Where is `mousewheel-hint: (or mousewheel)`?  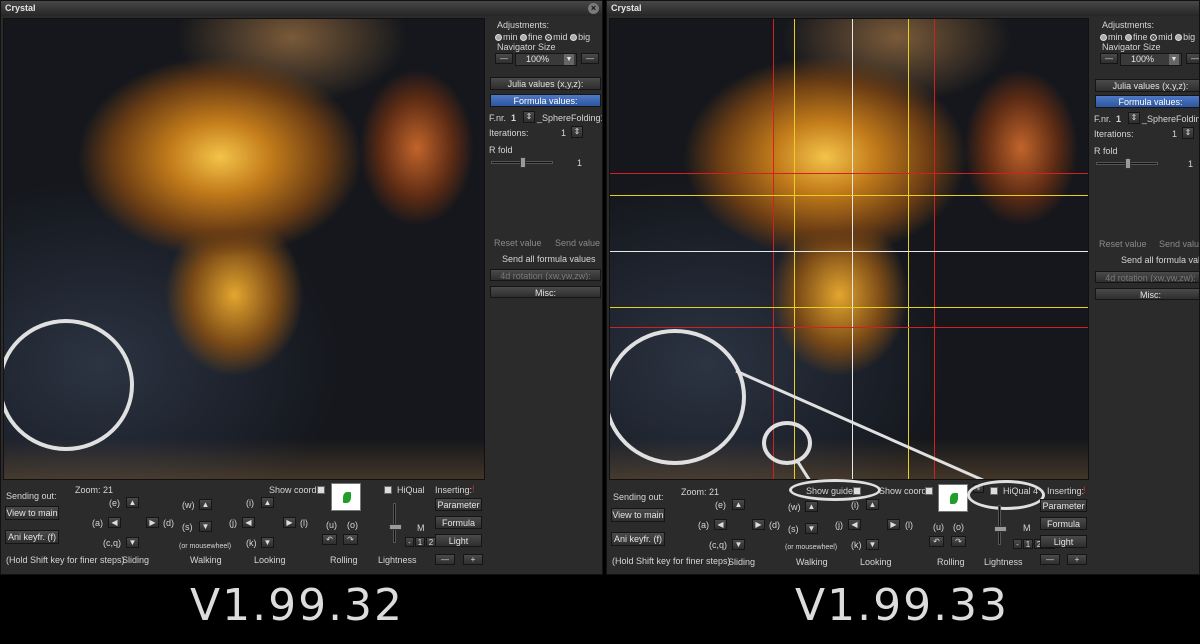
mousewheel-hint: (or mousewheel) is located at coordinates (205, 546).